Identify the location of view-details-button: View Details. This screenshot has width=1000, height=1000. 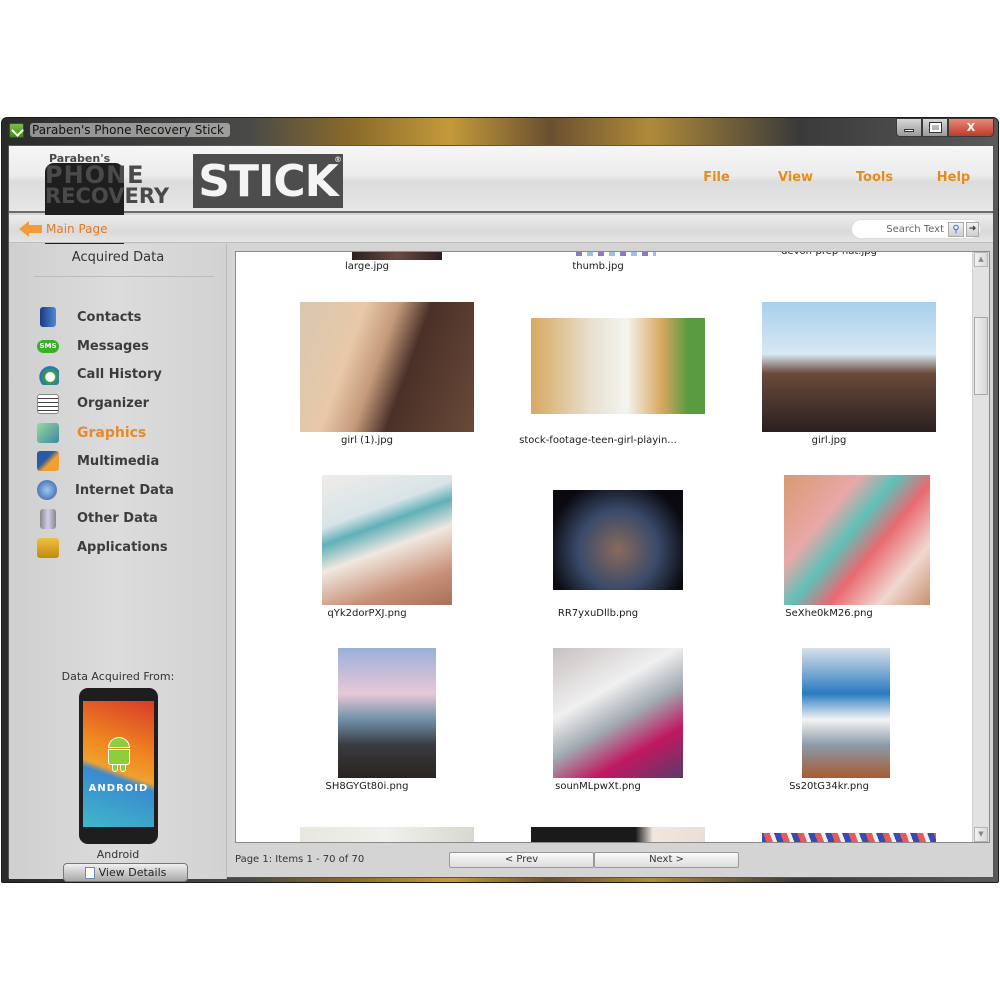
(125, 872).